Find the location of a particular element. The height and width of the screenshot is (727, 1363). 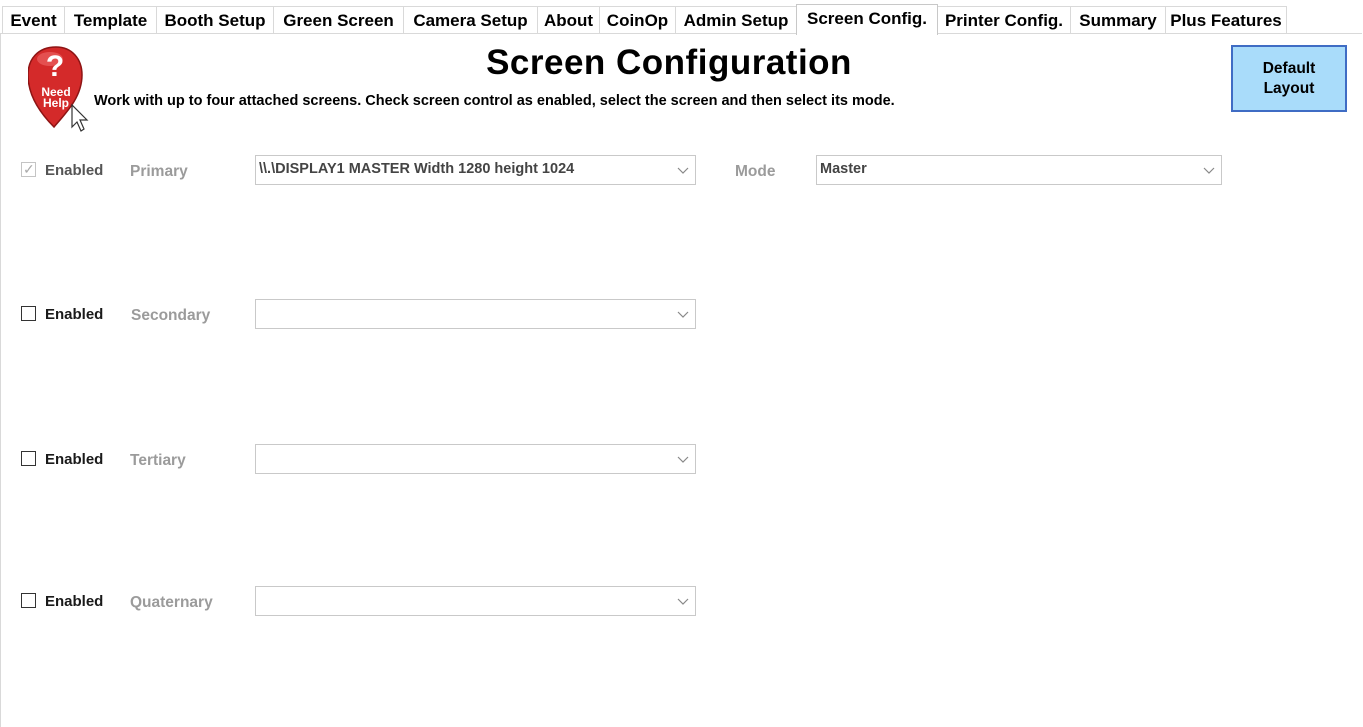

tab-printer-config: Printer Config. is located at coordinates (1004, 19).